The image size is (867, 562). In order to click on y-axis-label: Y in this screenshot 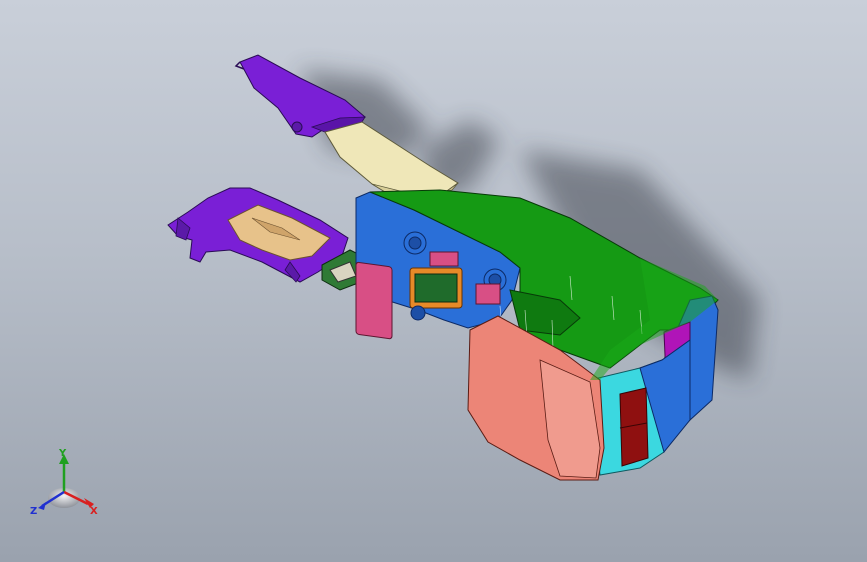, I will do `click(62, 453)`.